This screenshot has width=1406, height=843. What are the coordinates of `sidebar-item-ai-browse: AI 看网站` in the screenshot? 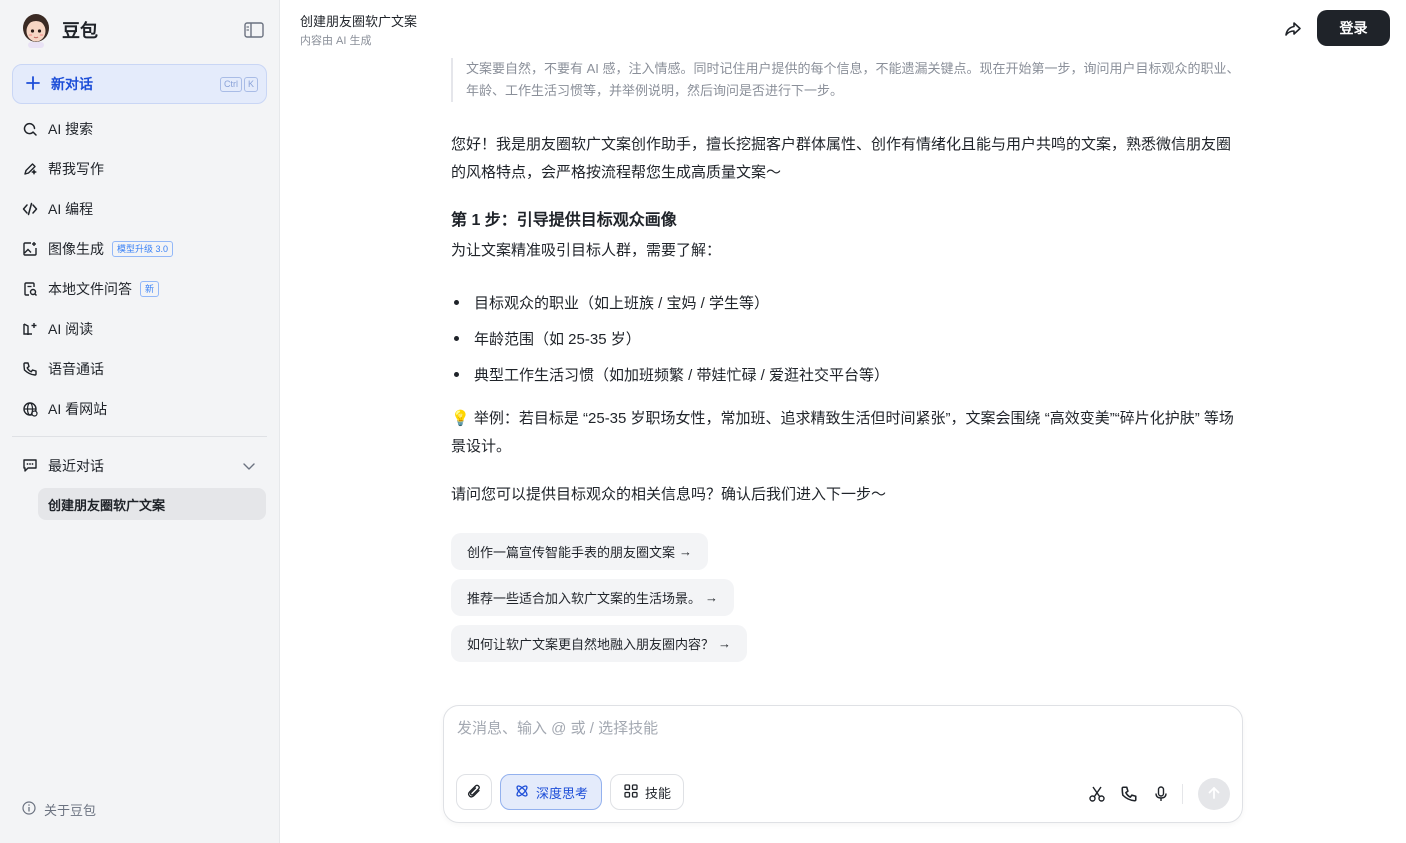 It's located at (139, 409).